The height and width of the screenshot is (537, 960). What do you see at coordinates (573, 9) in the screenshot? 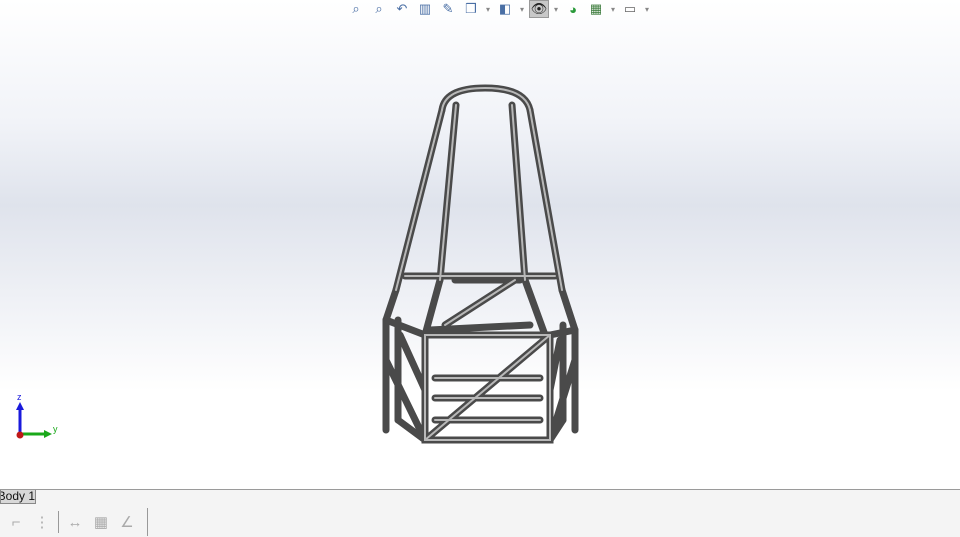
I see `edit-appearance-icon: ◕` at bounding box center [573, 9].